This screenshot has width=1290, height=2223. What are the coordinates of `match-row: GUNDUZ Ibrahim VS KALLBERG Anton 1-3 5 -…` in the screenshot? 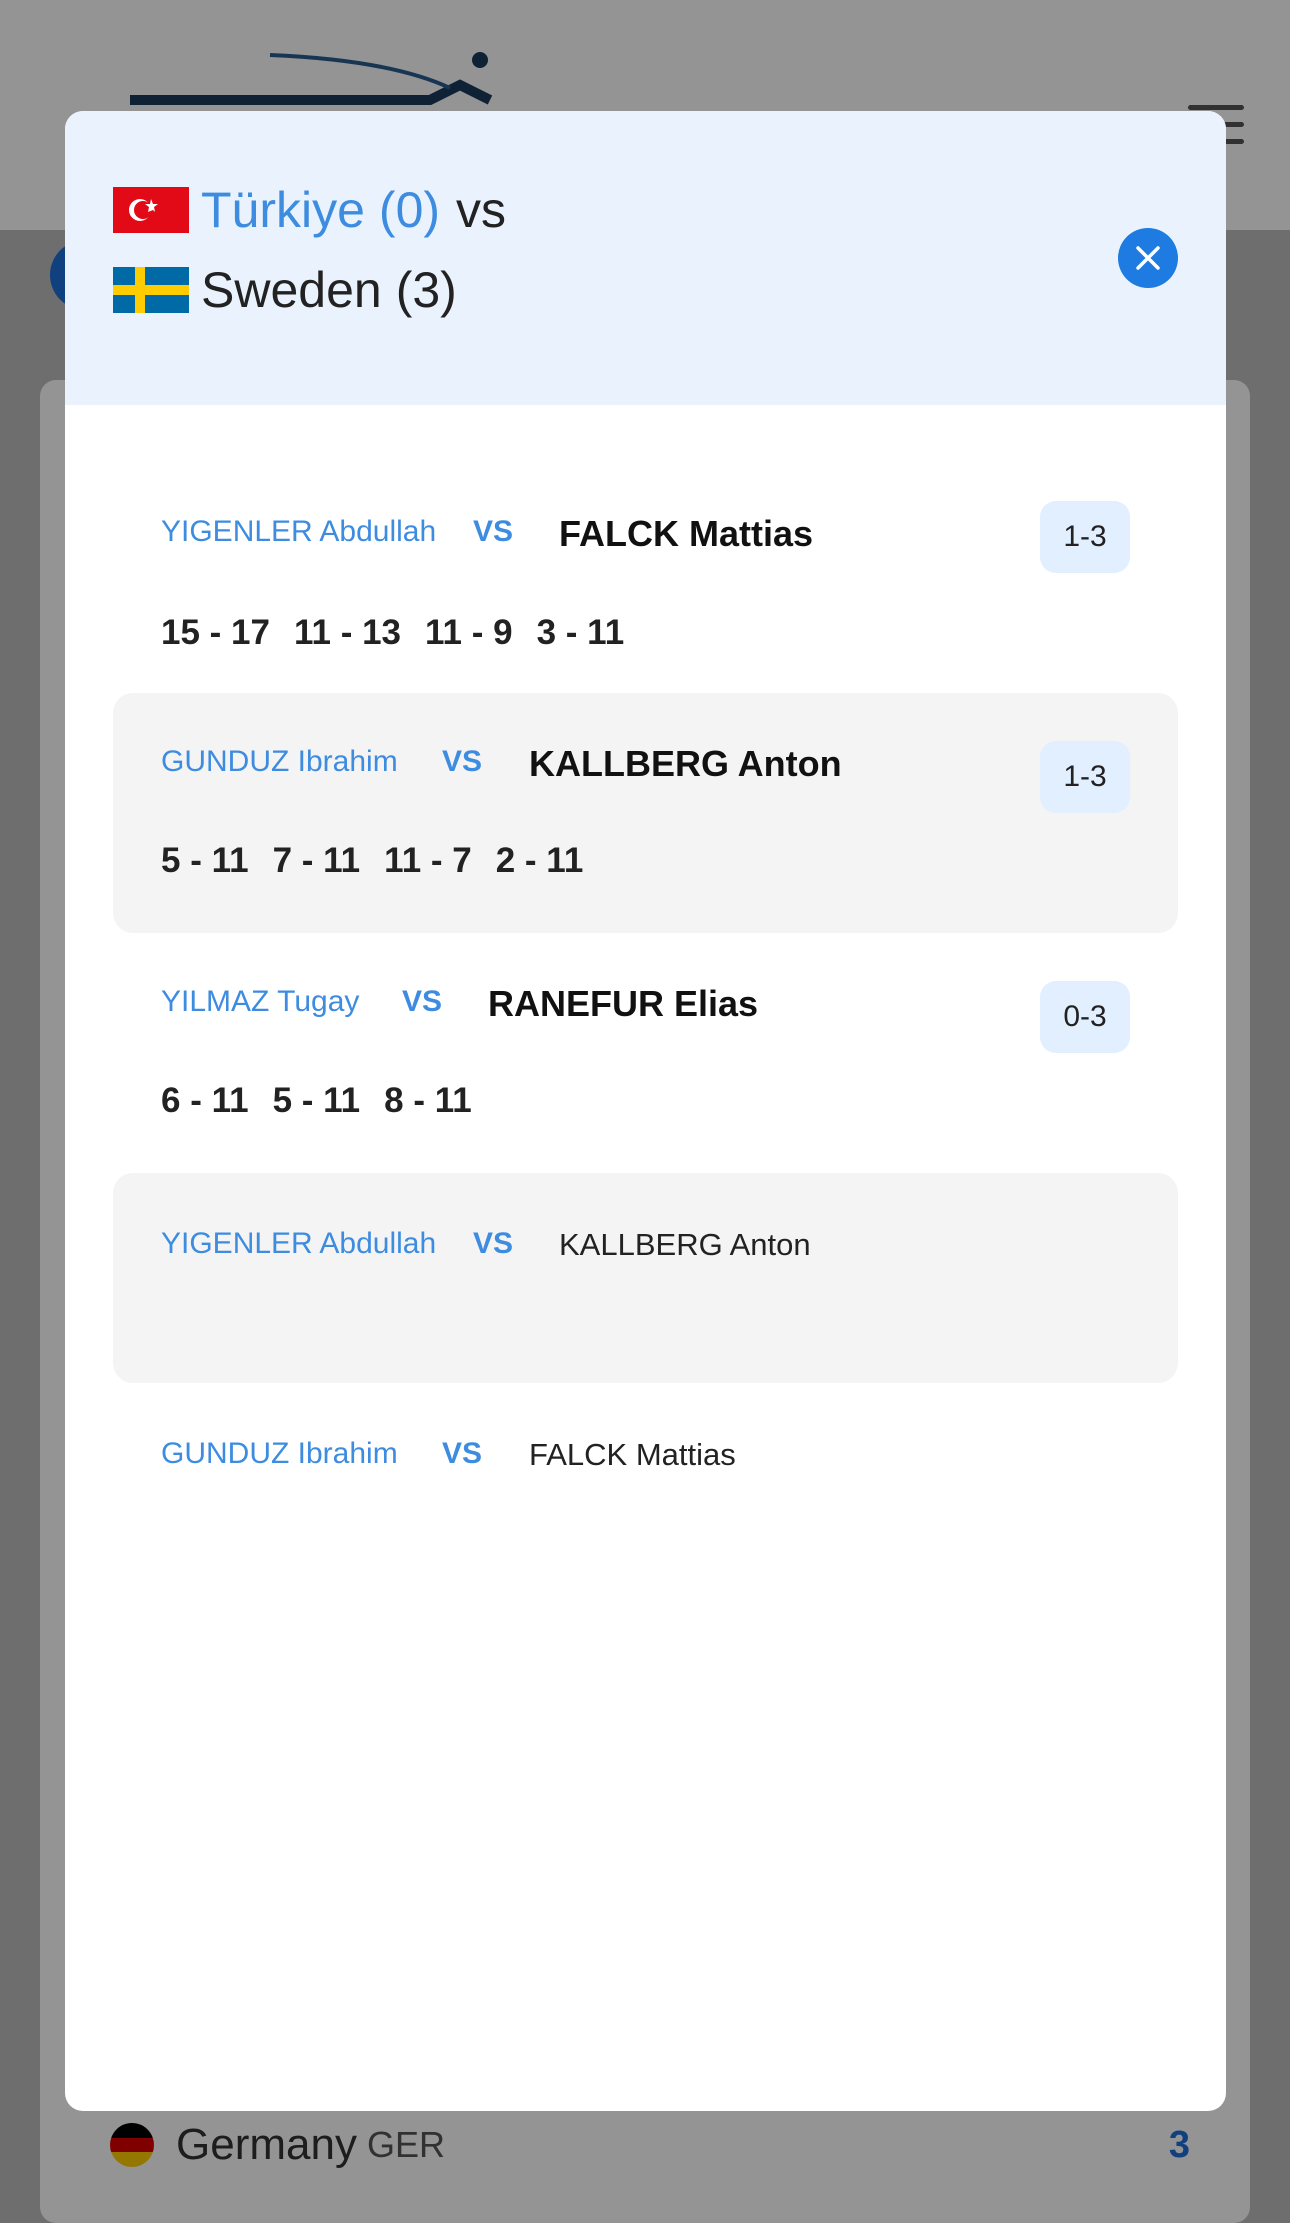 It's located at (645, 813).